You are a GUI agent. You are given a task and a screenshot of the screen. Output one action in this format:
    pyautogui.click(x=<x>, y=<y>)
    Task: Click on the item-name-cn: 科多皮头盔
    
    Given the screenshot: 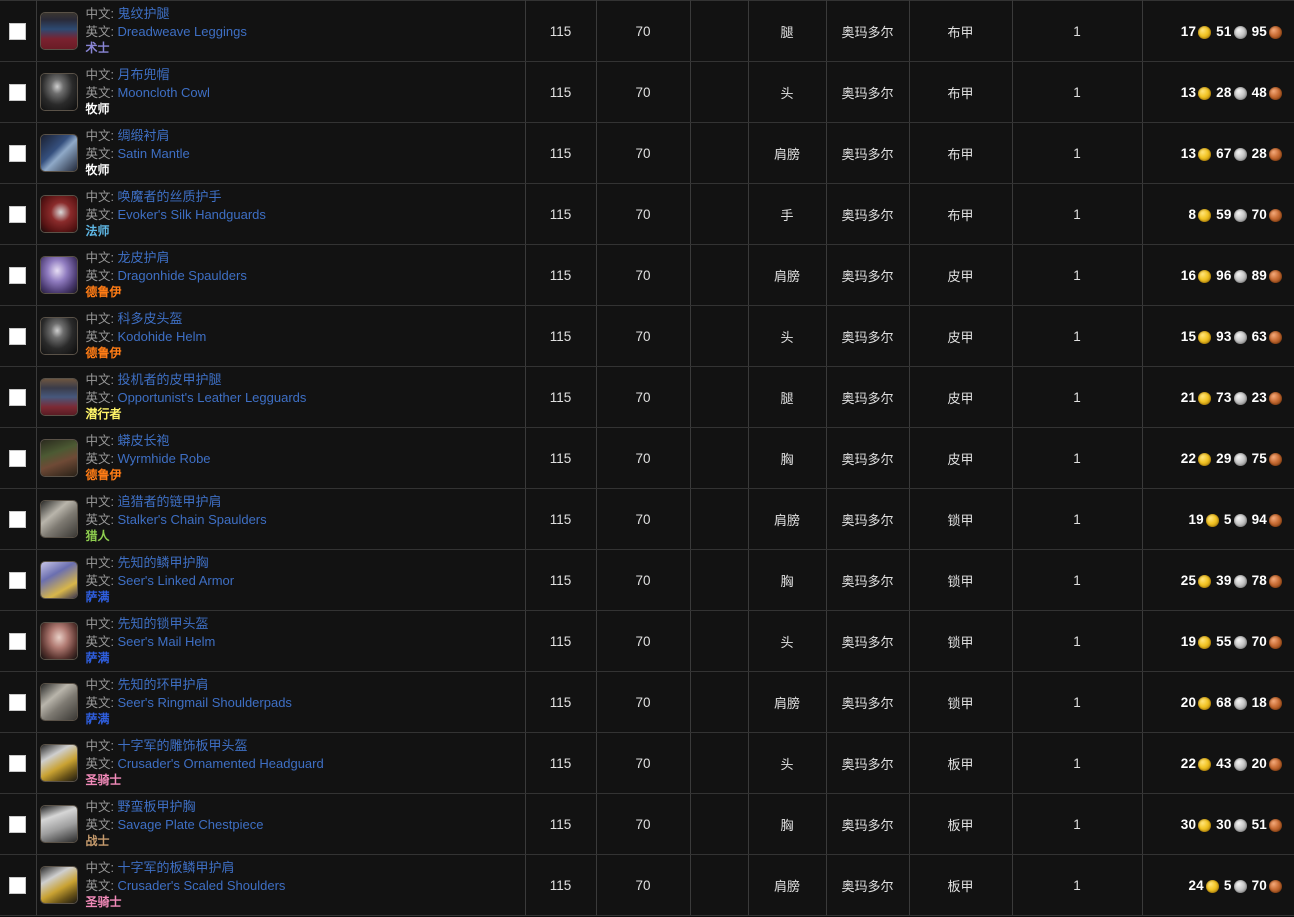 What is the action you would take?
    pyautogui.click(x=149, y=318)
    